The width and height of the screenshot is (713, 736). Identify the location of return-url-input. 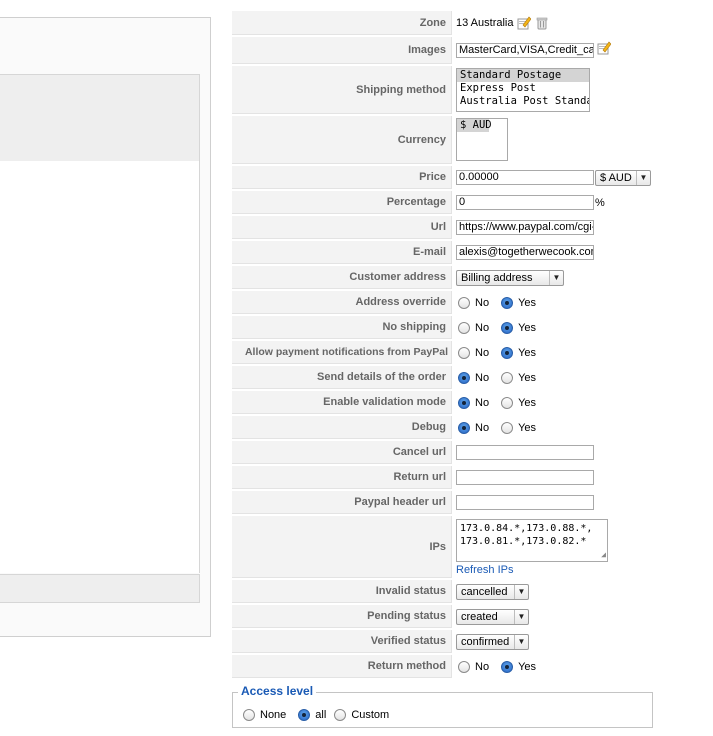
(525, 477).